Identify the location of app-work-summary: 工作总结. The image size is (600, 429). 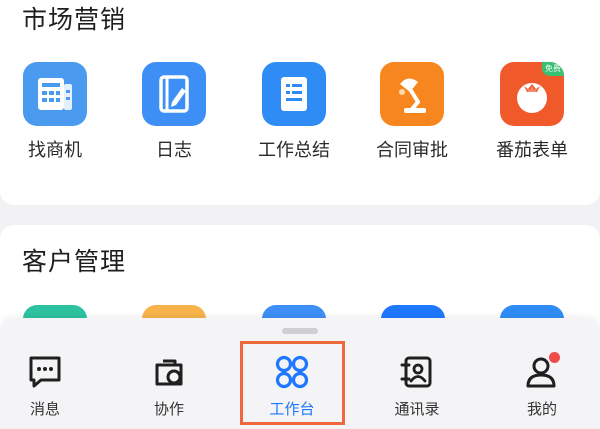
(294, 112).